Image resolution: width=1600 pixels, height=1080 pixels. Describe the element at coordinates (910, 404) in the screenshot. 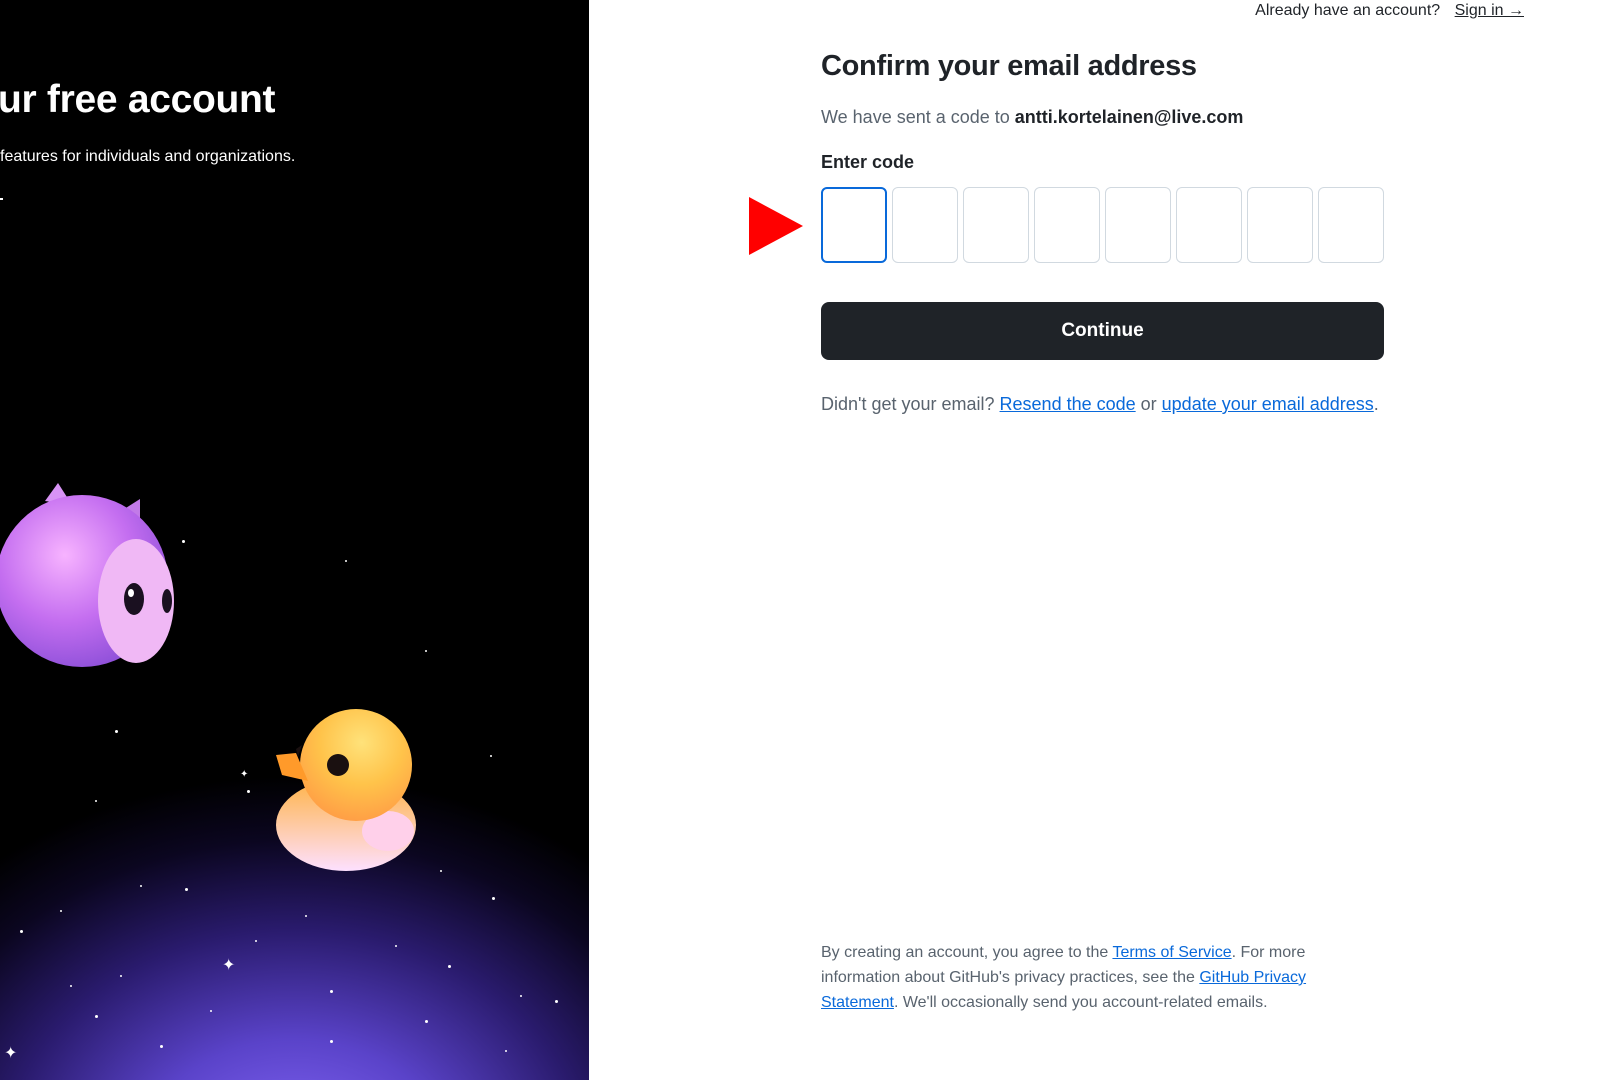

I see `resend-prefix: Didn't get your email?` at that location.